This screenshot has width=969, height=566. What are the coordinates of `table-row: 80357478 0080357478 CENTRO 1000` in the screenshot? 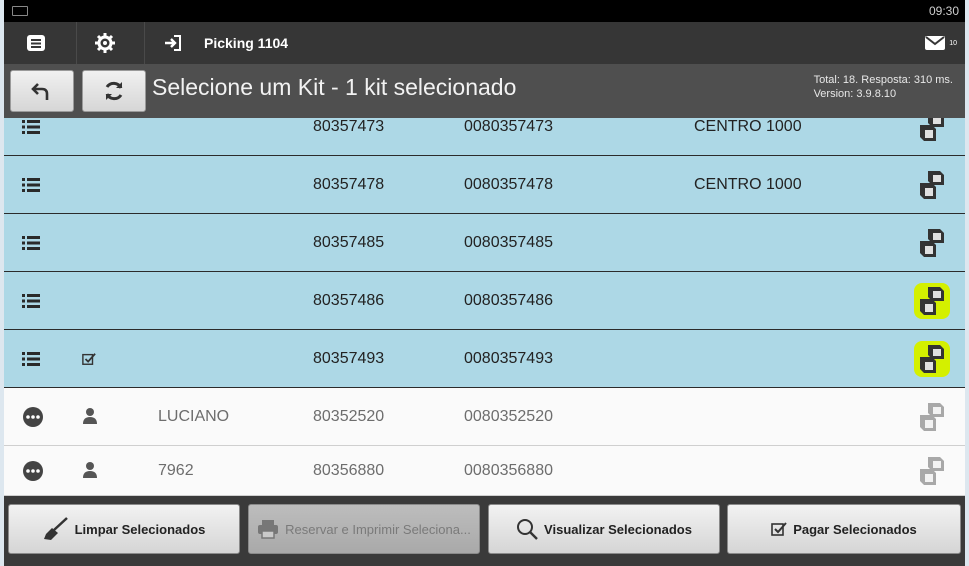 It's located at (484, 185).